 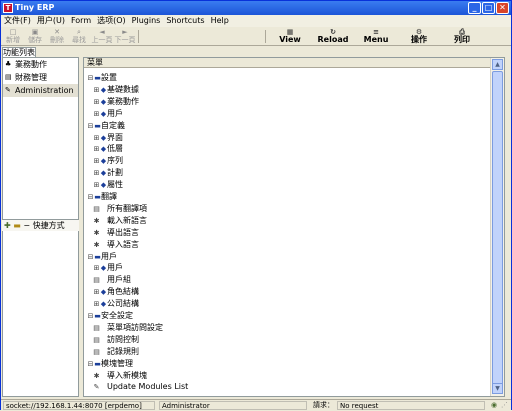 I want to click on toolbar-delete-button: ✕ 刪除, so click(x=57, y=36).